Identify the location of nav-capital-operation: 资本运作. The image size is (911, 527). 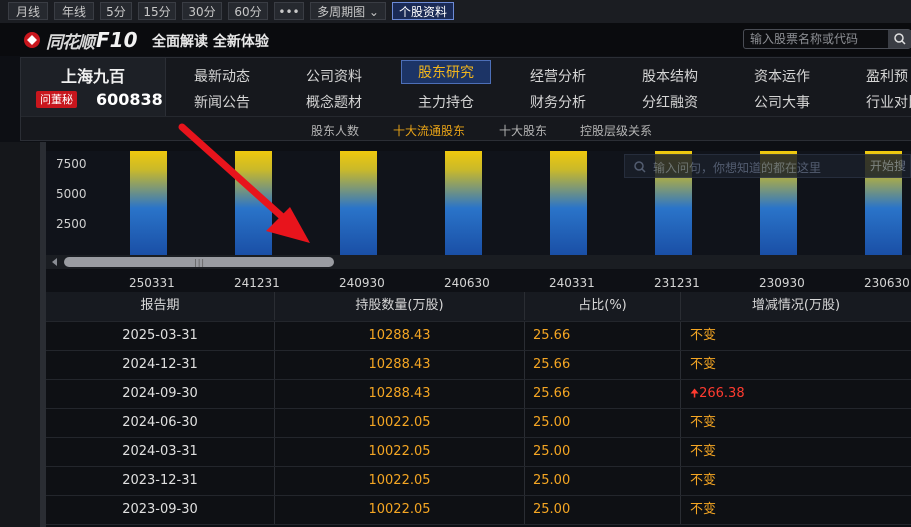
(782, 76).